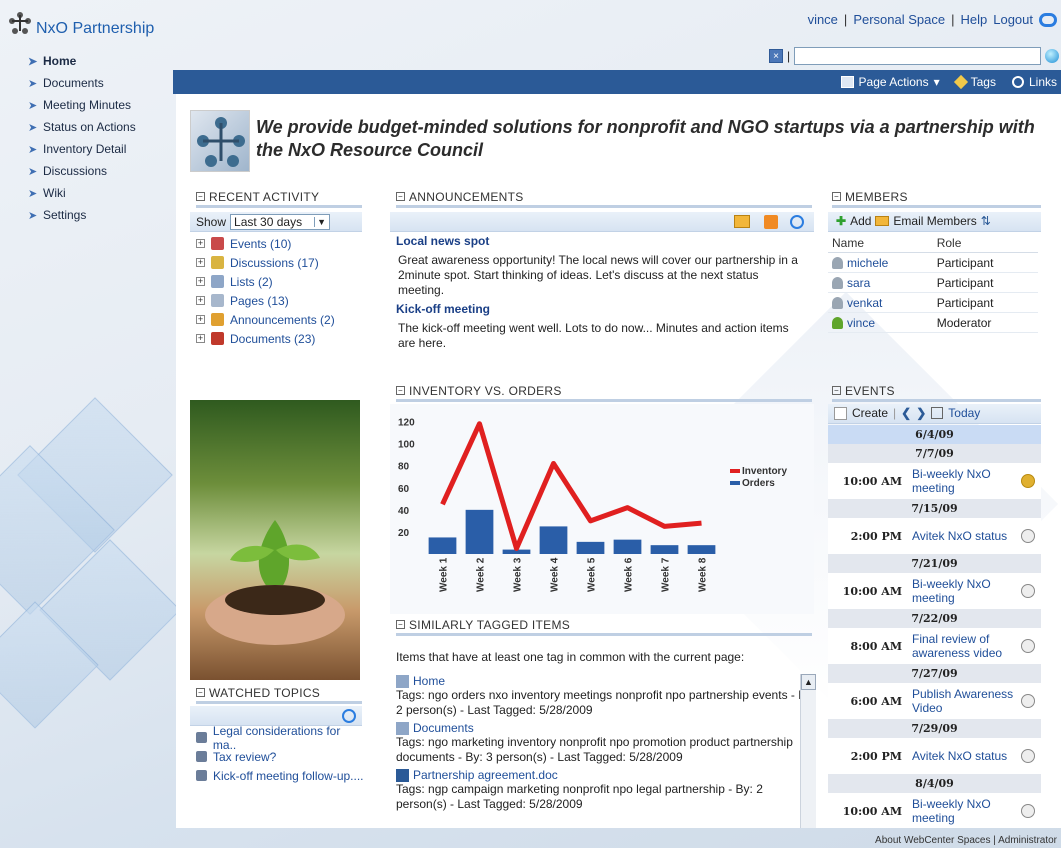 This screenshot has height=848, width=1061. I want to click on event-status-icon, so click(1028, 701).